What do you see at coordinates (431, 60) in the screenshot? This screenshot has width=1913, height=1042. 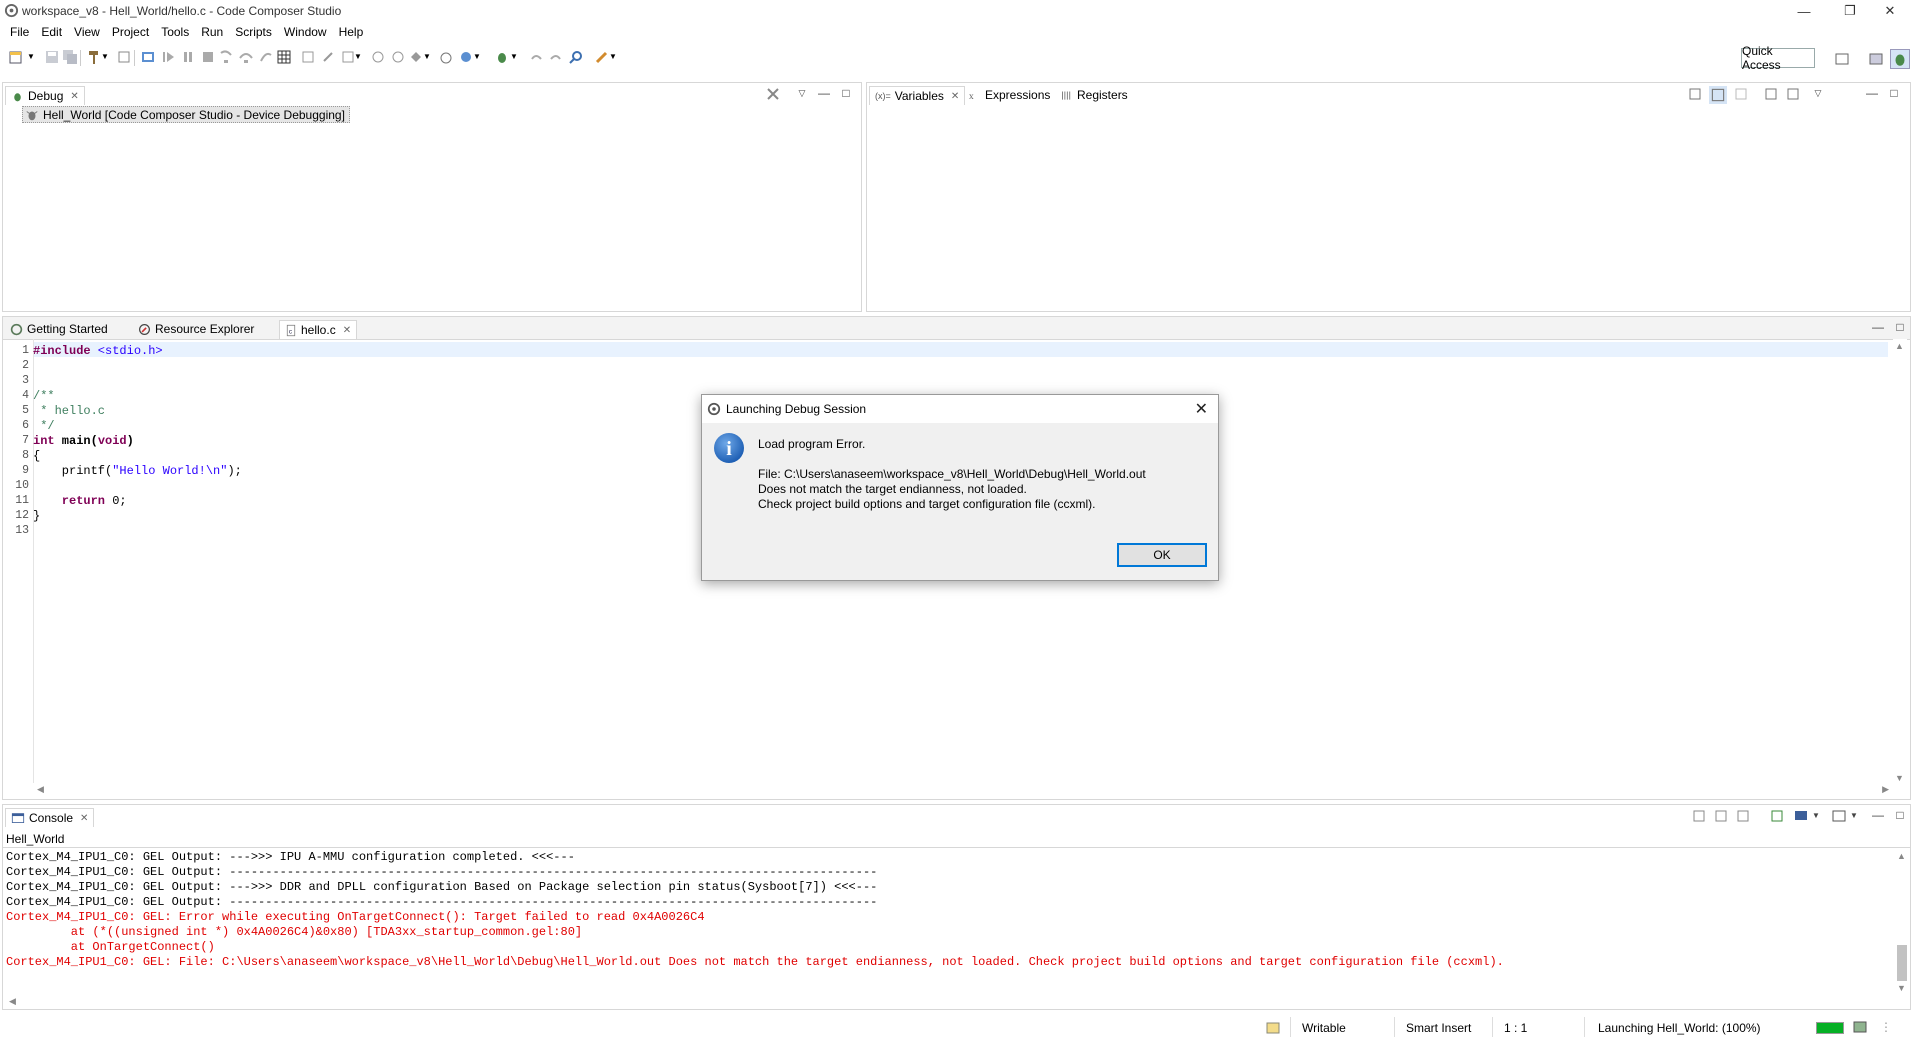 I see `breakpoint-dropdown-icon: ▼` at bounding box center [431, 60].